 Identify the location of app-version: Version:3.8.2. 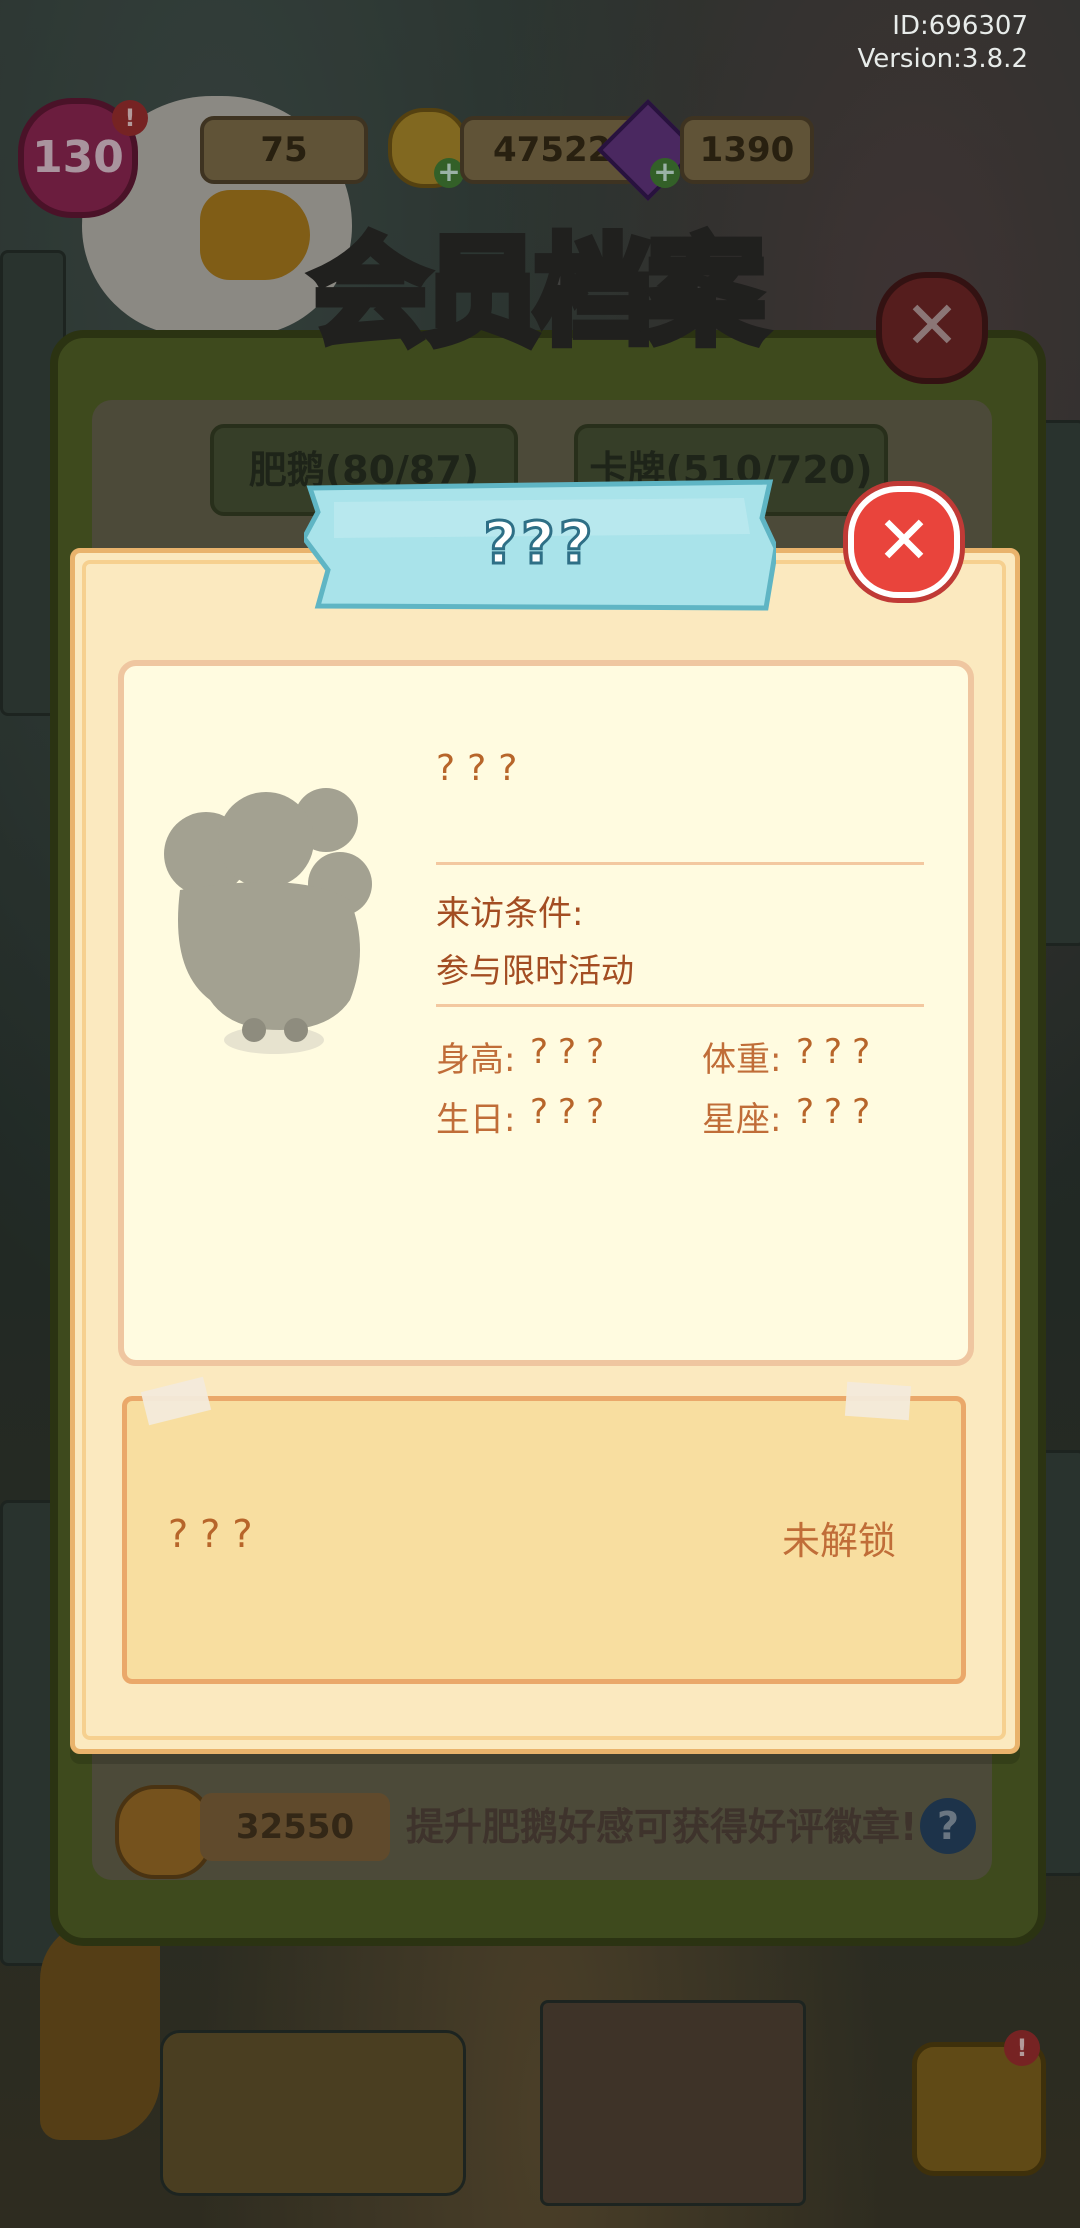
(942, 59).